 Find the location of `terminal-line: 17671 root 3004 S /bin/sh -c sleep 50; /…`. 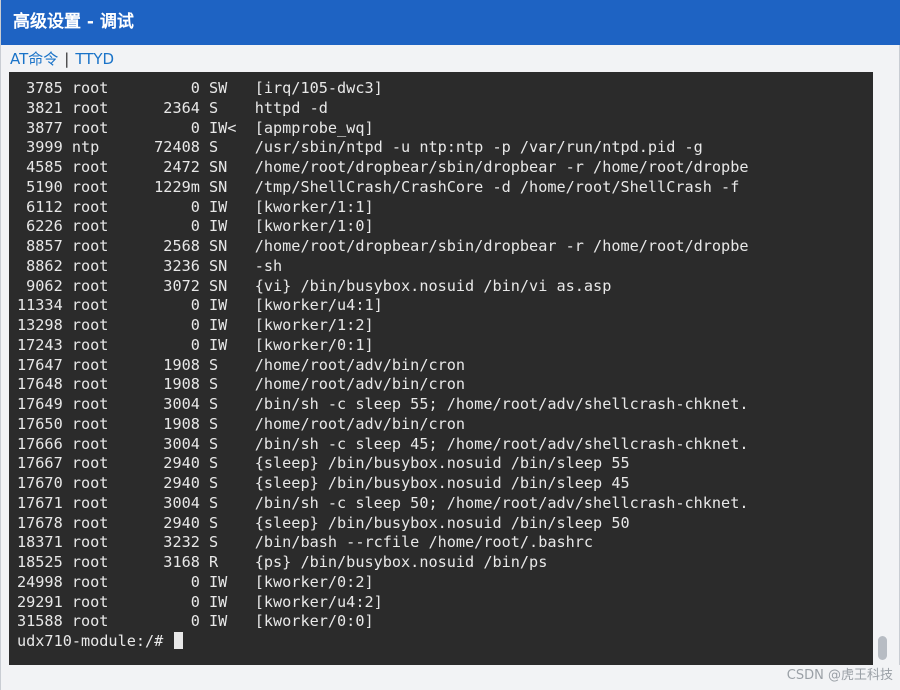

terminal-line: 17671 root 3004 S /bin/sh -c sleep 50; /… is located at coordinates (383, 502).